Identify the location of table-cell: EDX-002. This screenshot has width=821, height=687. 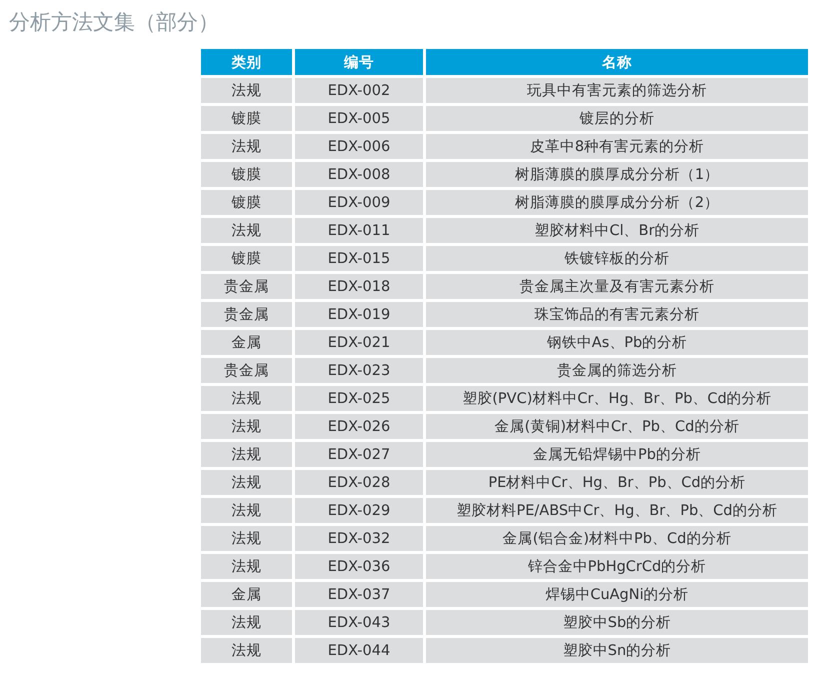
(359, 90).